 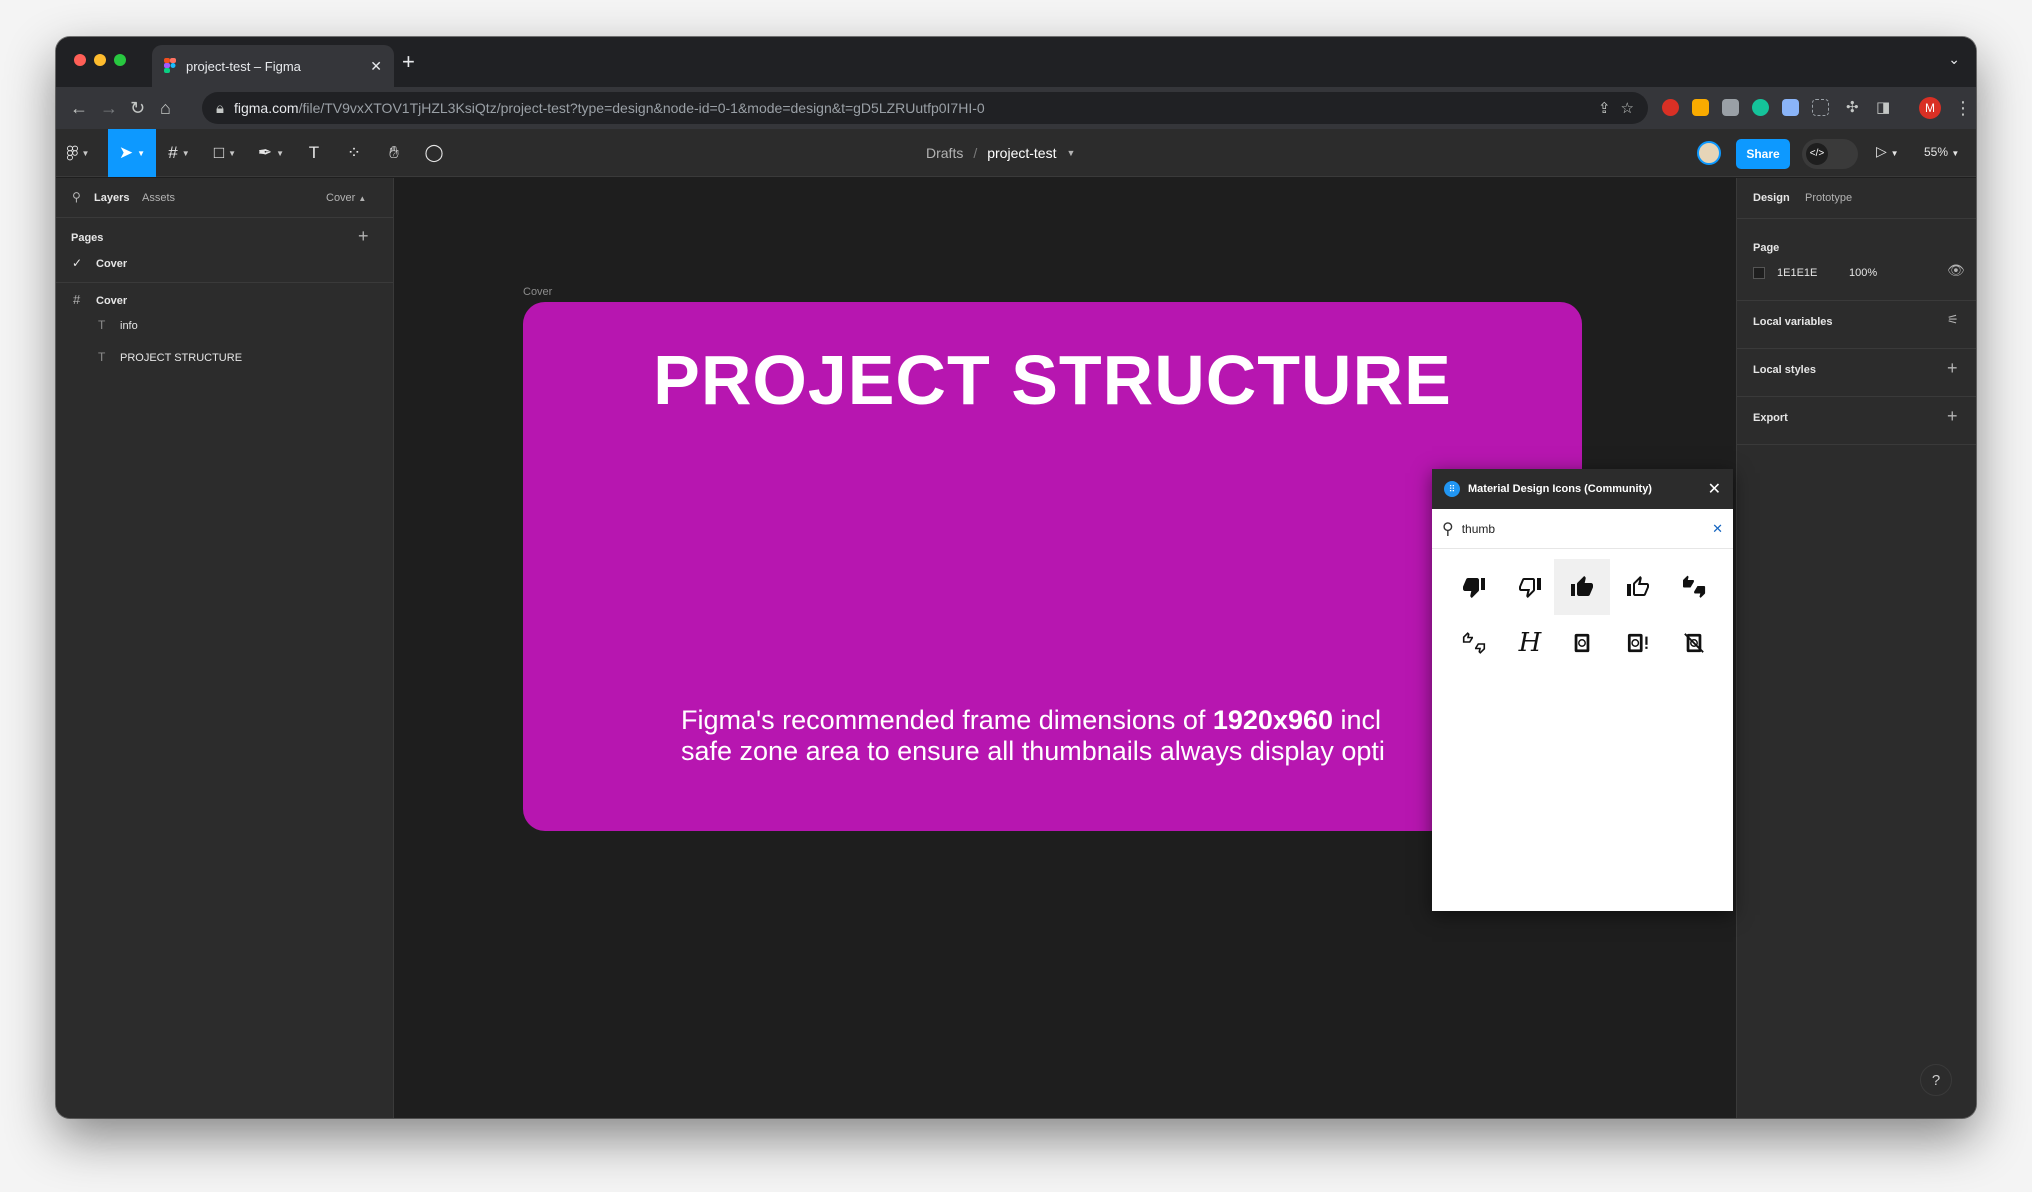 What do you see at coordinates (1530, 587) in the screenshot?
I see `thumb-down-outline-icon` at bounding box center [1530, 587].